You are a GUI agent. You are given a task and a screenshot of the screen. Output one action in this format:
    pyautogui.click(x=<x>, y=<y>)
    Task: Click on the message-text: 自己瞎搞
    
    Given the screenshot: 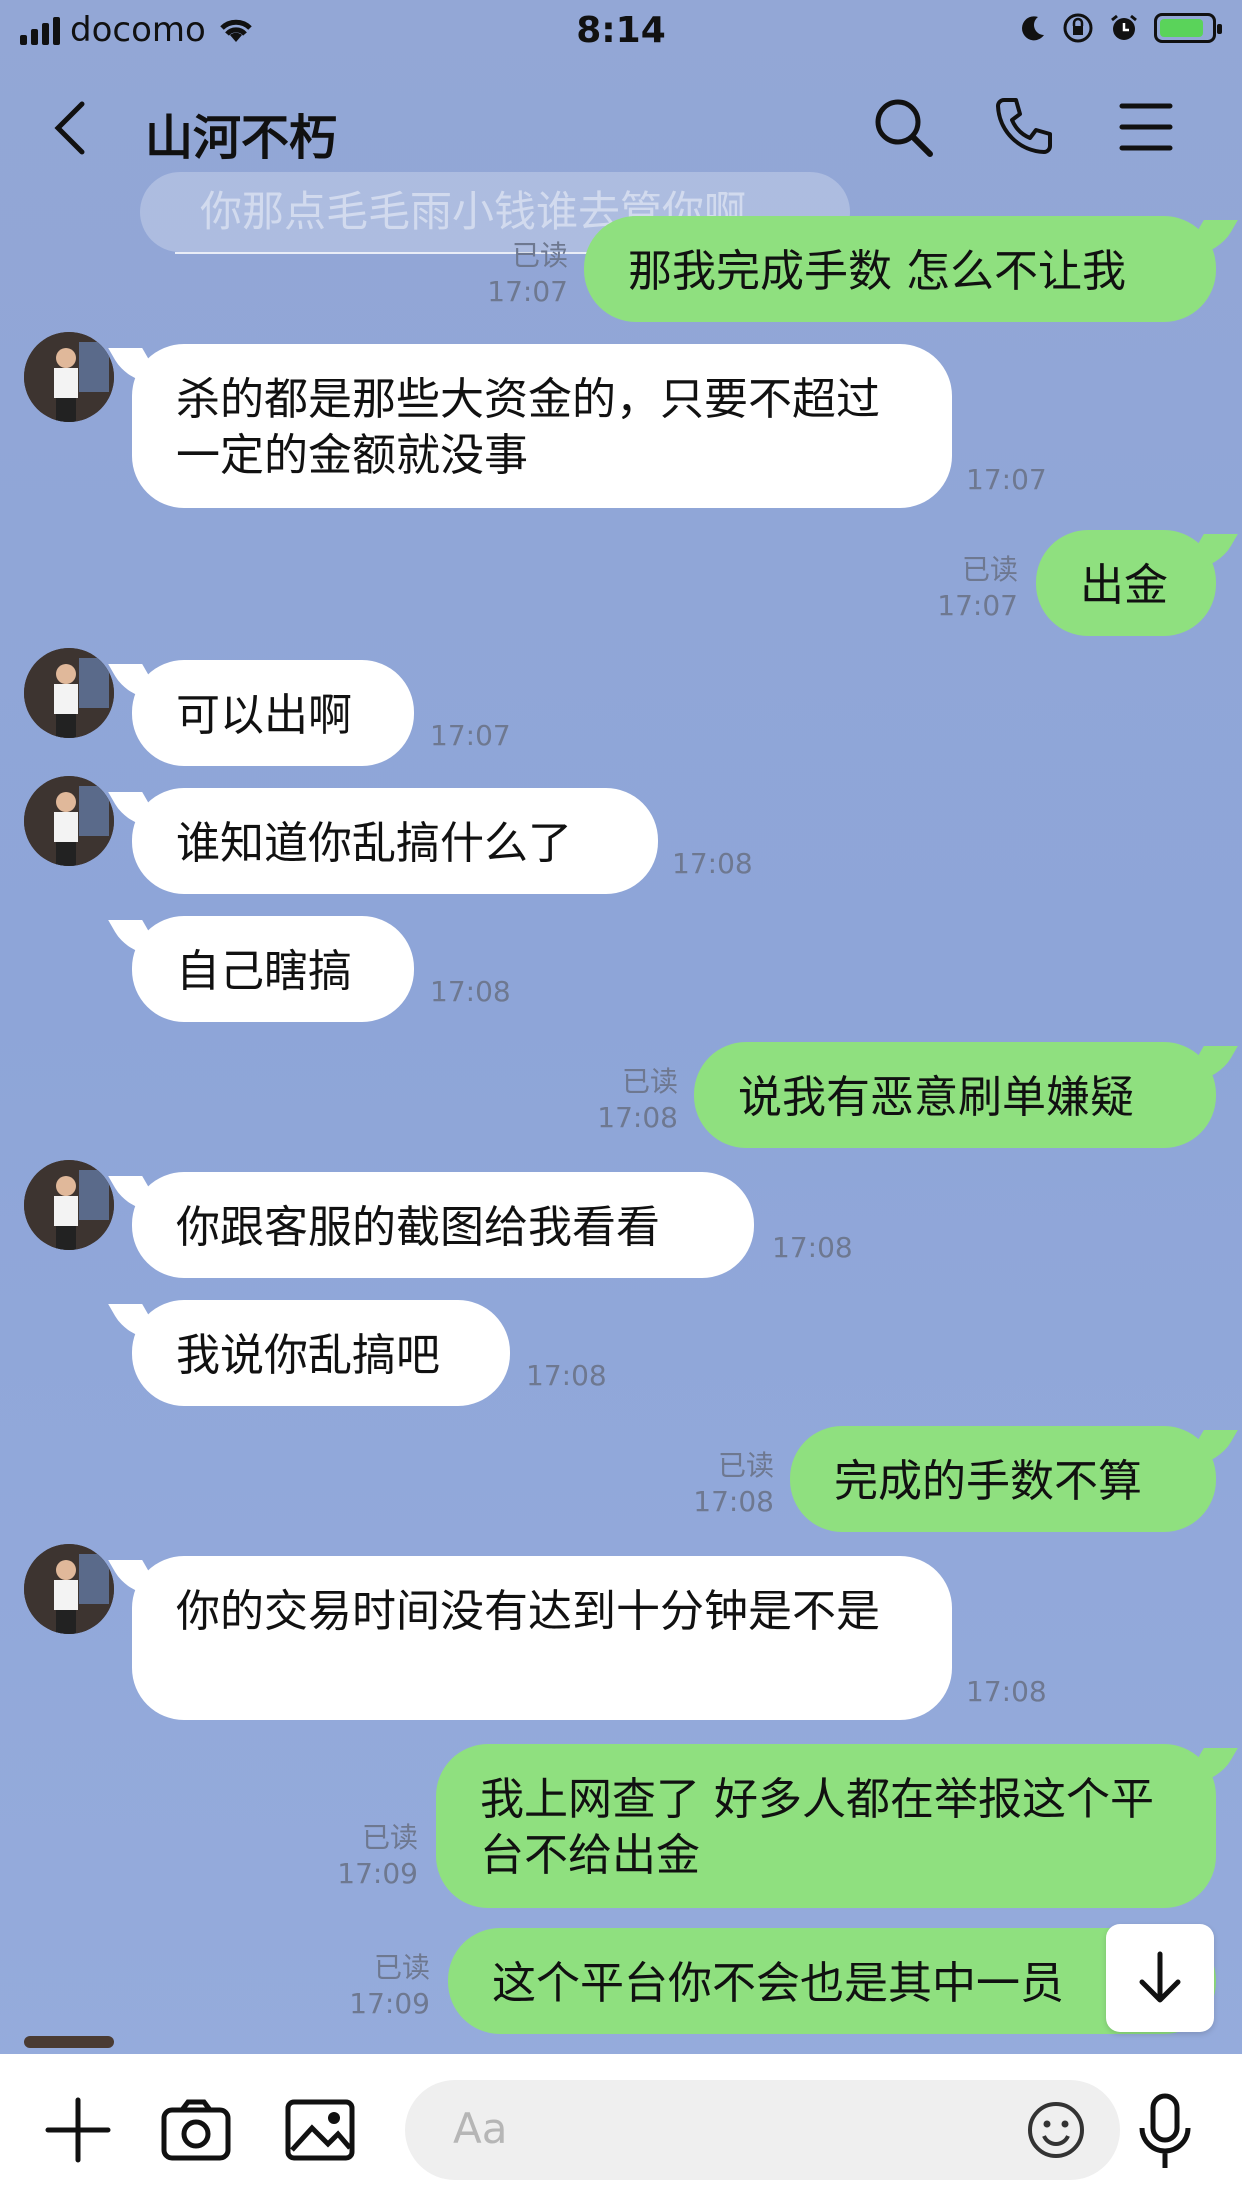 What is the action you would take?
    pyautogui.click(x=264, y=971)
    